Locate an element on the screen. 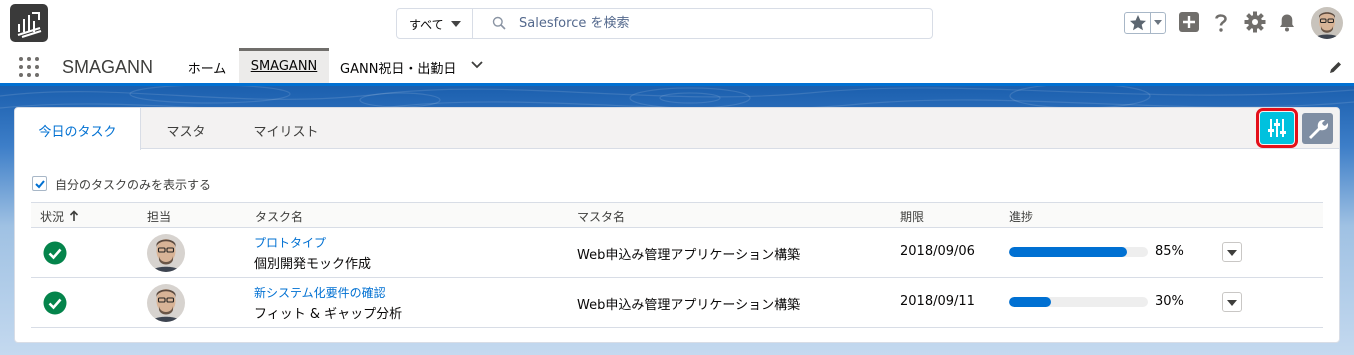 This screenshot has width=1354, height=355. tab-master: マスタ is located at coordinates (186, 128).